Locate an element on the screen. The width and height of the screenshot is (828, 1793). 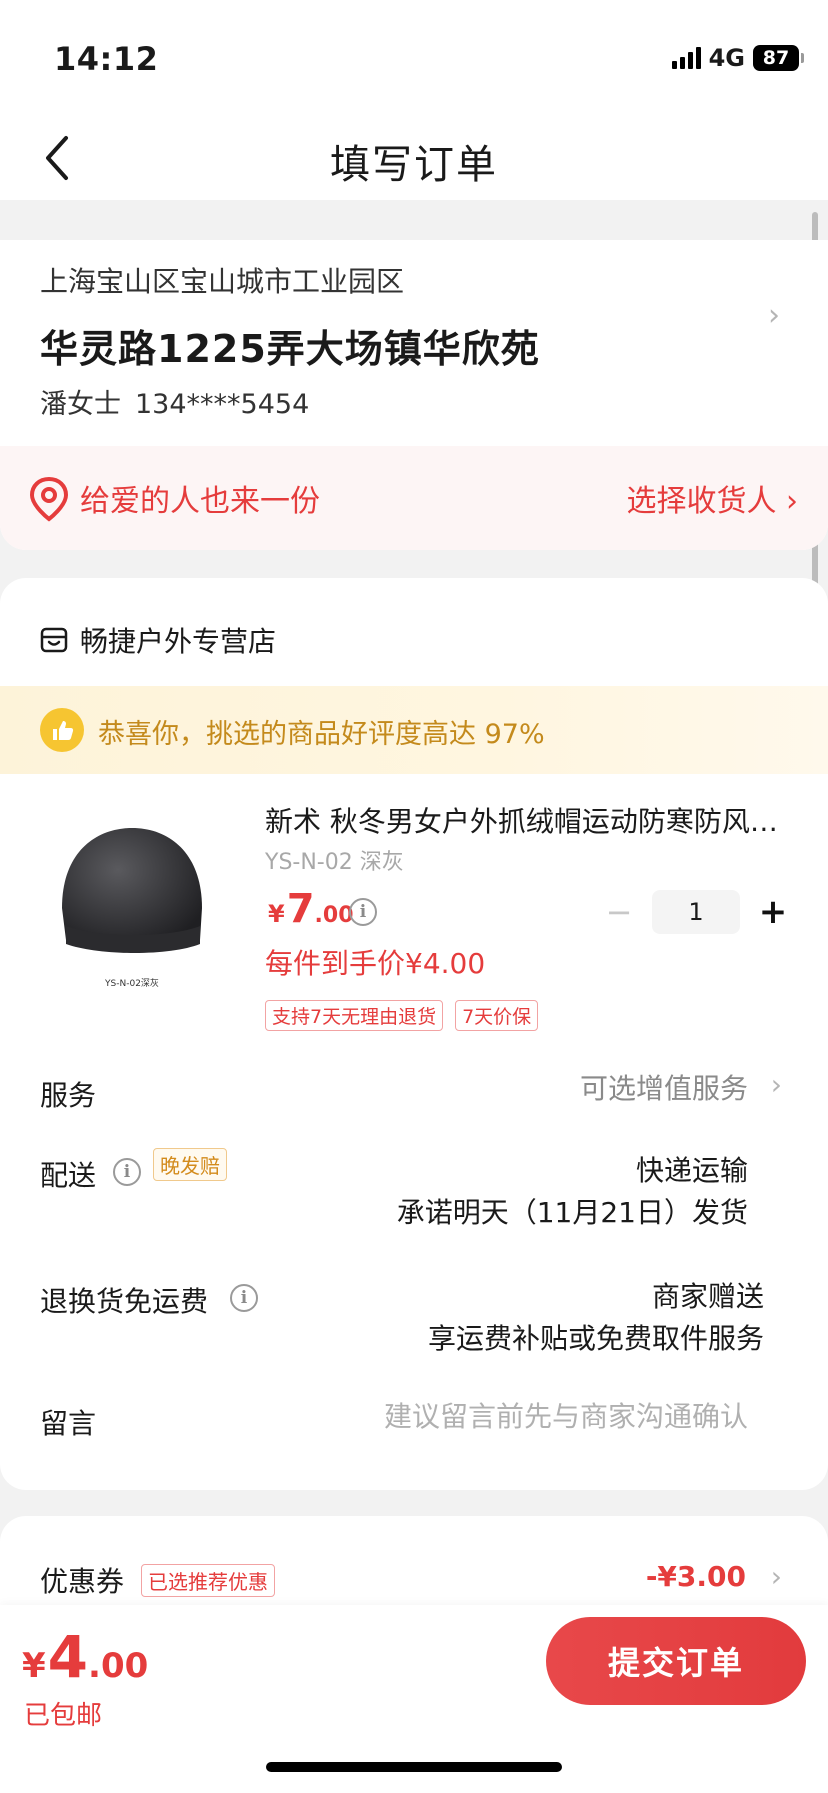
praise-banner: 恭喜你，挑选的商品好评度高达 97% is located at coordinates (414, 730).